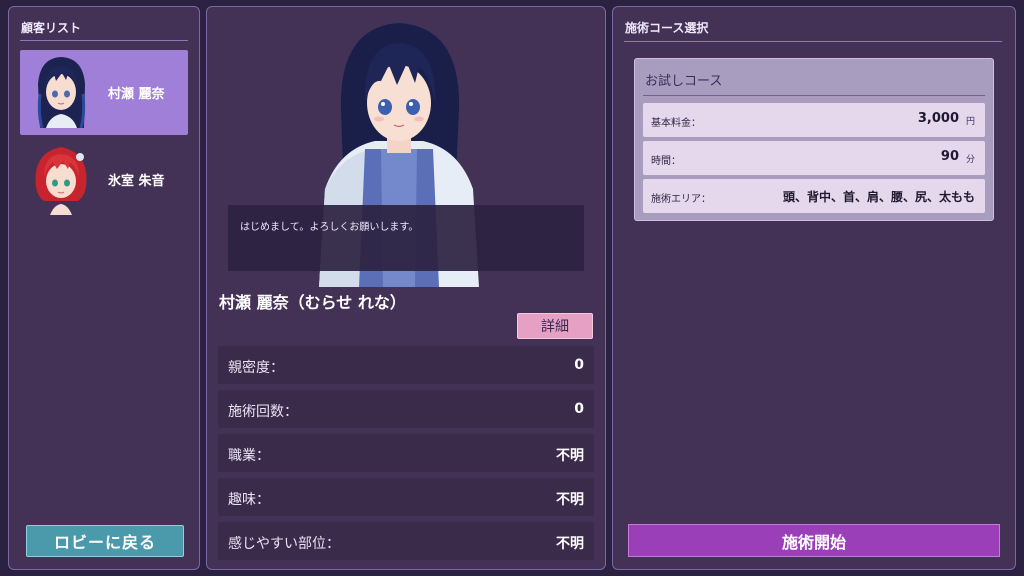 Image resolution: width=1024 pixels, height=576 pixels. I want to click on start-treatment-button: 施術開始, so click(814, 540).